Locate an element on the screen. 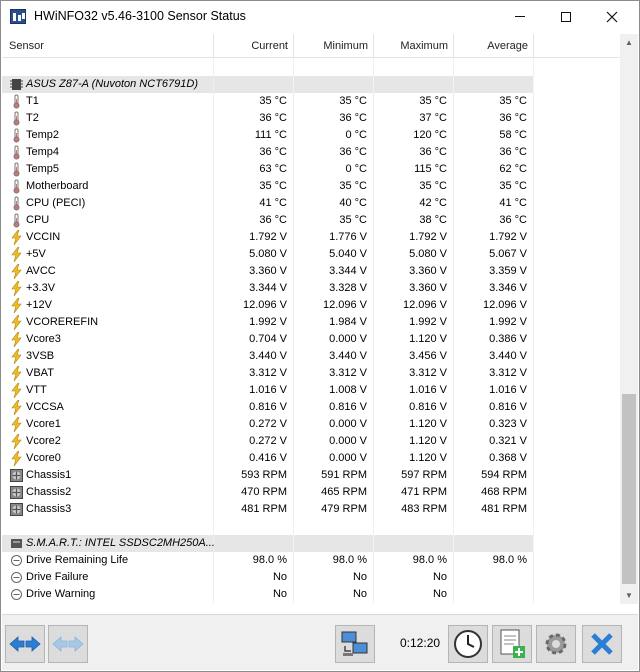 This screenshot has height=672, width=640. sensor-row: VBAT 3.312 V 3.312 V 3.312 V 3.312 V is located at coordinates (268, 373).